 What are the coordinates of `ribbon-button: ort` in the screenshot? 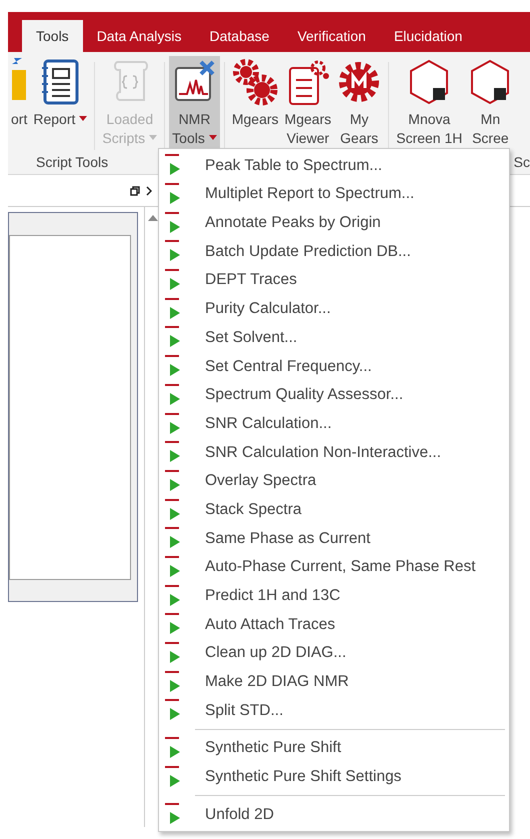 It's located at (19, 103).